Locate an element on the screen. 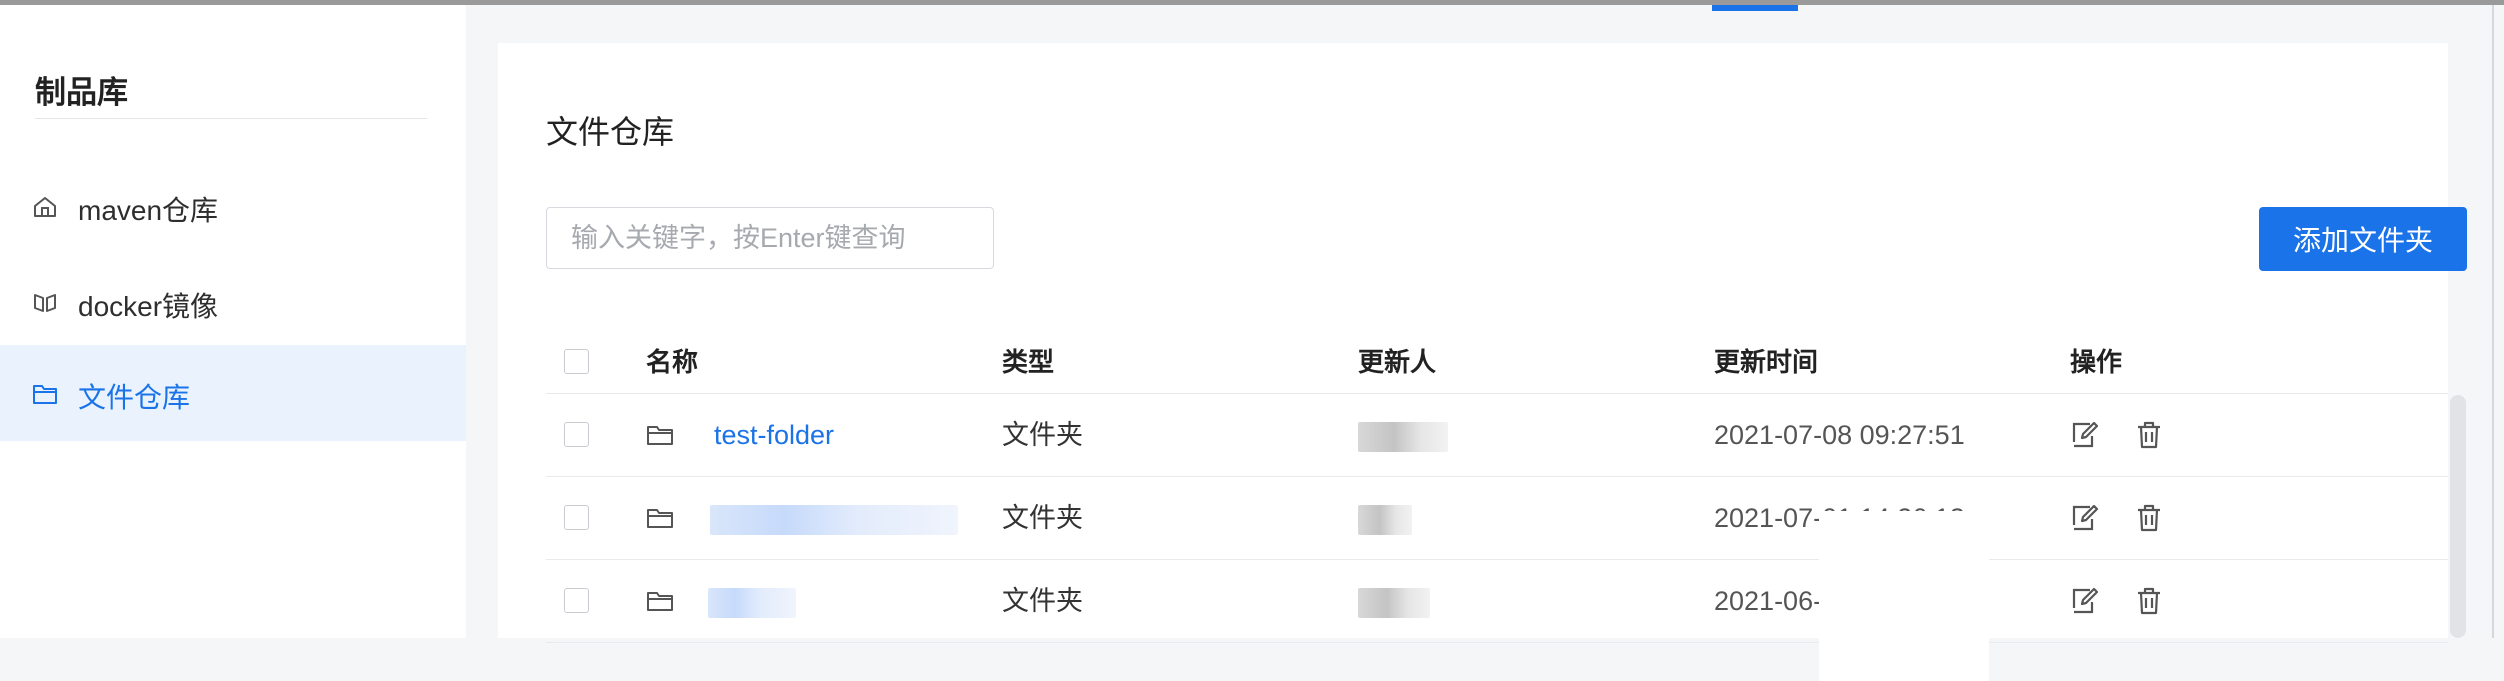  column-header-type: 类型 is located at coordinates (1028, 362).